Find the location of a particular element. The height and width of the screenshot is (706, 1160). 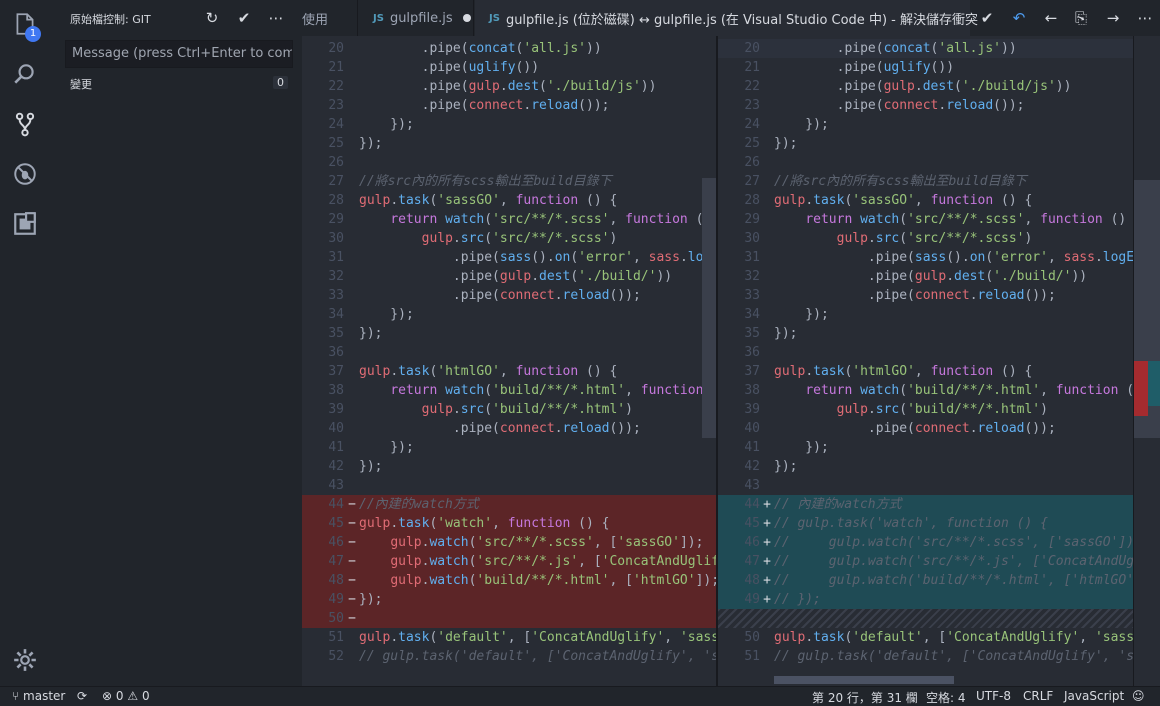

right-horizontal-scrollbar is located at coordinates (864, 680).